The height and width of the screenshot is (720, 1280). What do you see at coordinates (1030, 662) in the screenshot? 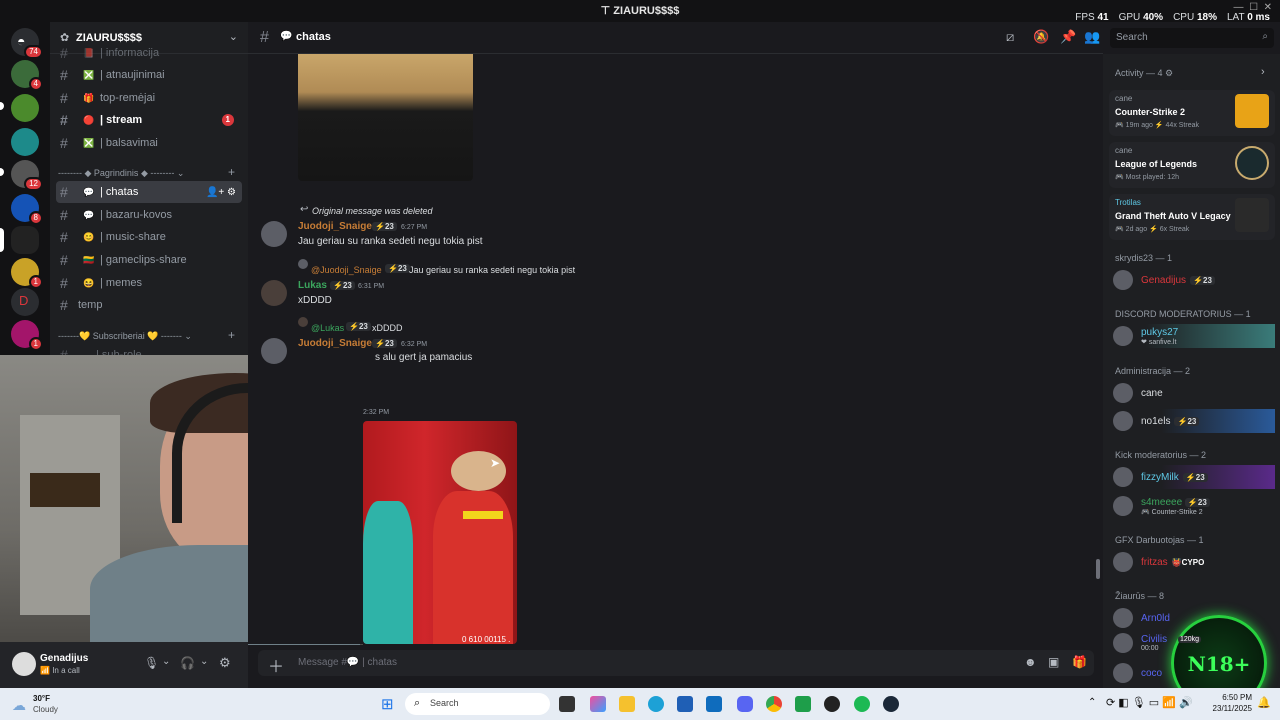
I see `sticker-icon: ☻` at bounding box center [1030, 662].